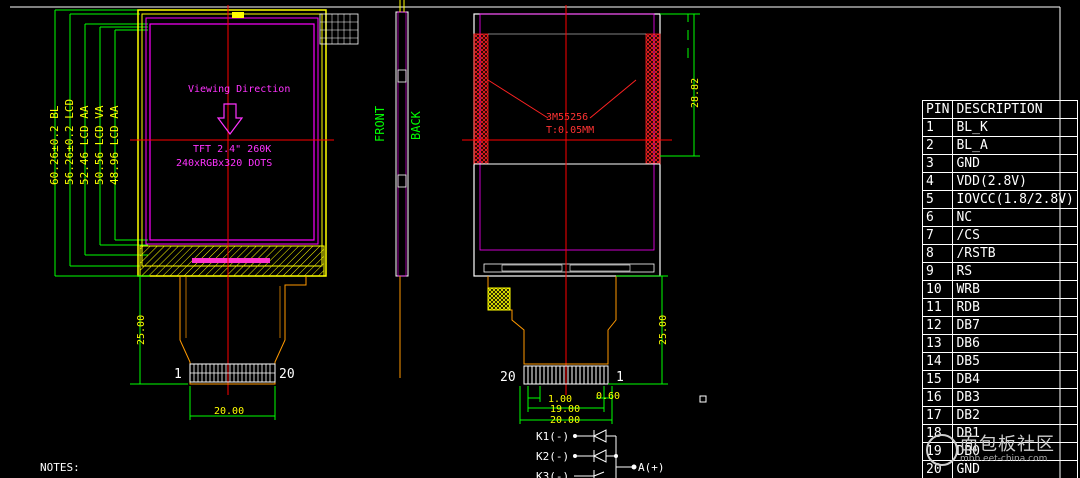 This screenshot has height=478, width=1080. I want to click on tape-left, so click(481, 99).